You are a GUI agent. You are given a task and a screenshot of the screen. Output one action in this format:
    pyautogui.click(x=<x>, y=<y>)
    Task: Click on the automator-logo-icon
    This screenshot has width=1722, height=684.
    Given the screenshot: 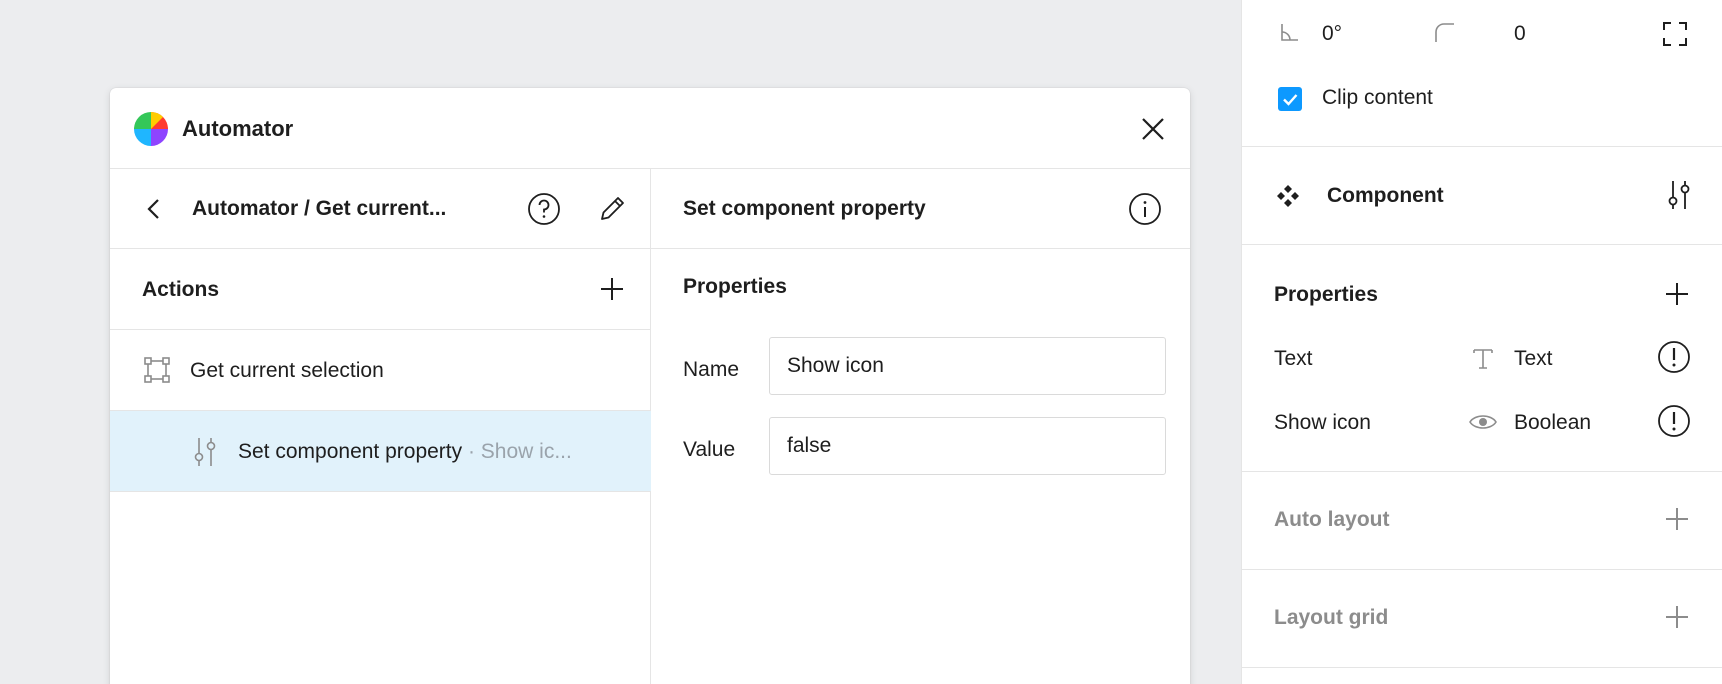 What is the action you would take?
    pyautogui.click(x=151, y=129)
    